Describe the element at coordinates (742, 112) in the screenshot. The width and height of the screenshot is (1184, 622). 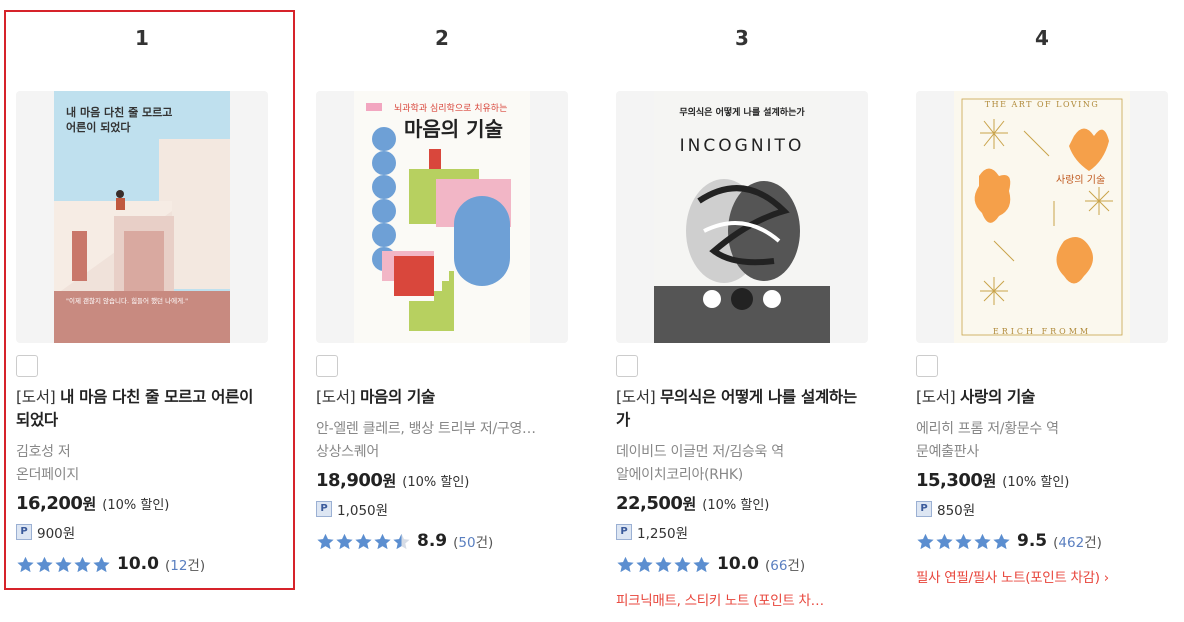
I see `cover-title: 무의식은 어떻게 나를 설계하는가` at that location.